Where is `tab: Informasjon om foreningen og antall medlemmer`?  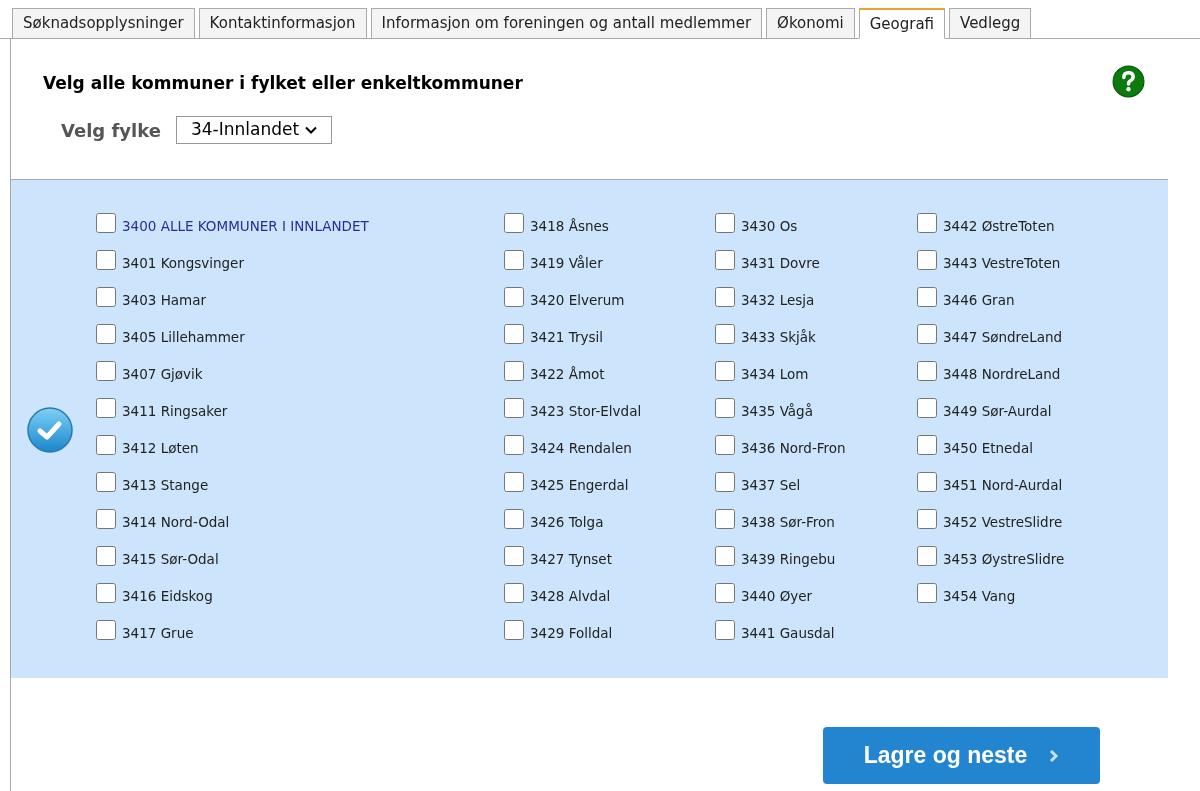 tab: Informasjon om foreningen og antall medlemmer is located at coordinates (566, 23).